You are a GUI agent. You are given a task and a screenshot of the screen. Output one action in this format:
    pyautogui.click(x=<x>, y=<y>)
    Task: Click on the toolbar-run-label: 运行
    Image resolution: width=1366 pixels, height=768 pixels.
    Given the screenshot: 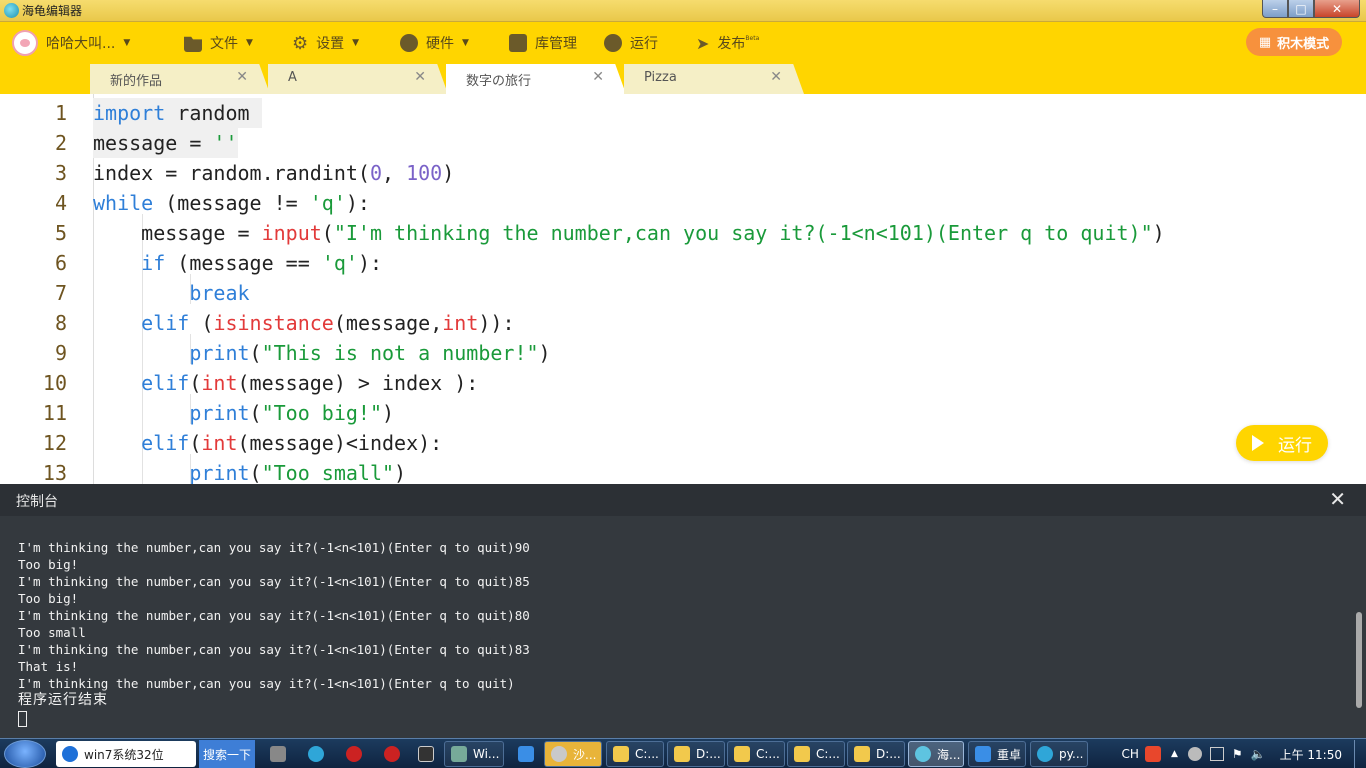 What is the action you would take?
    pyautogui.click(x=644, y=44)
    